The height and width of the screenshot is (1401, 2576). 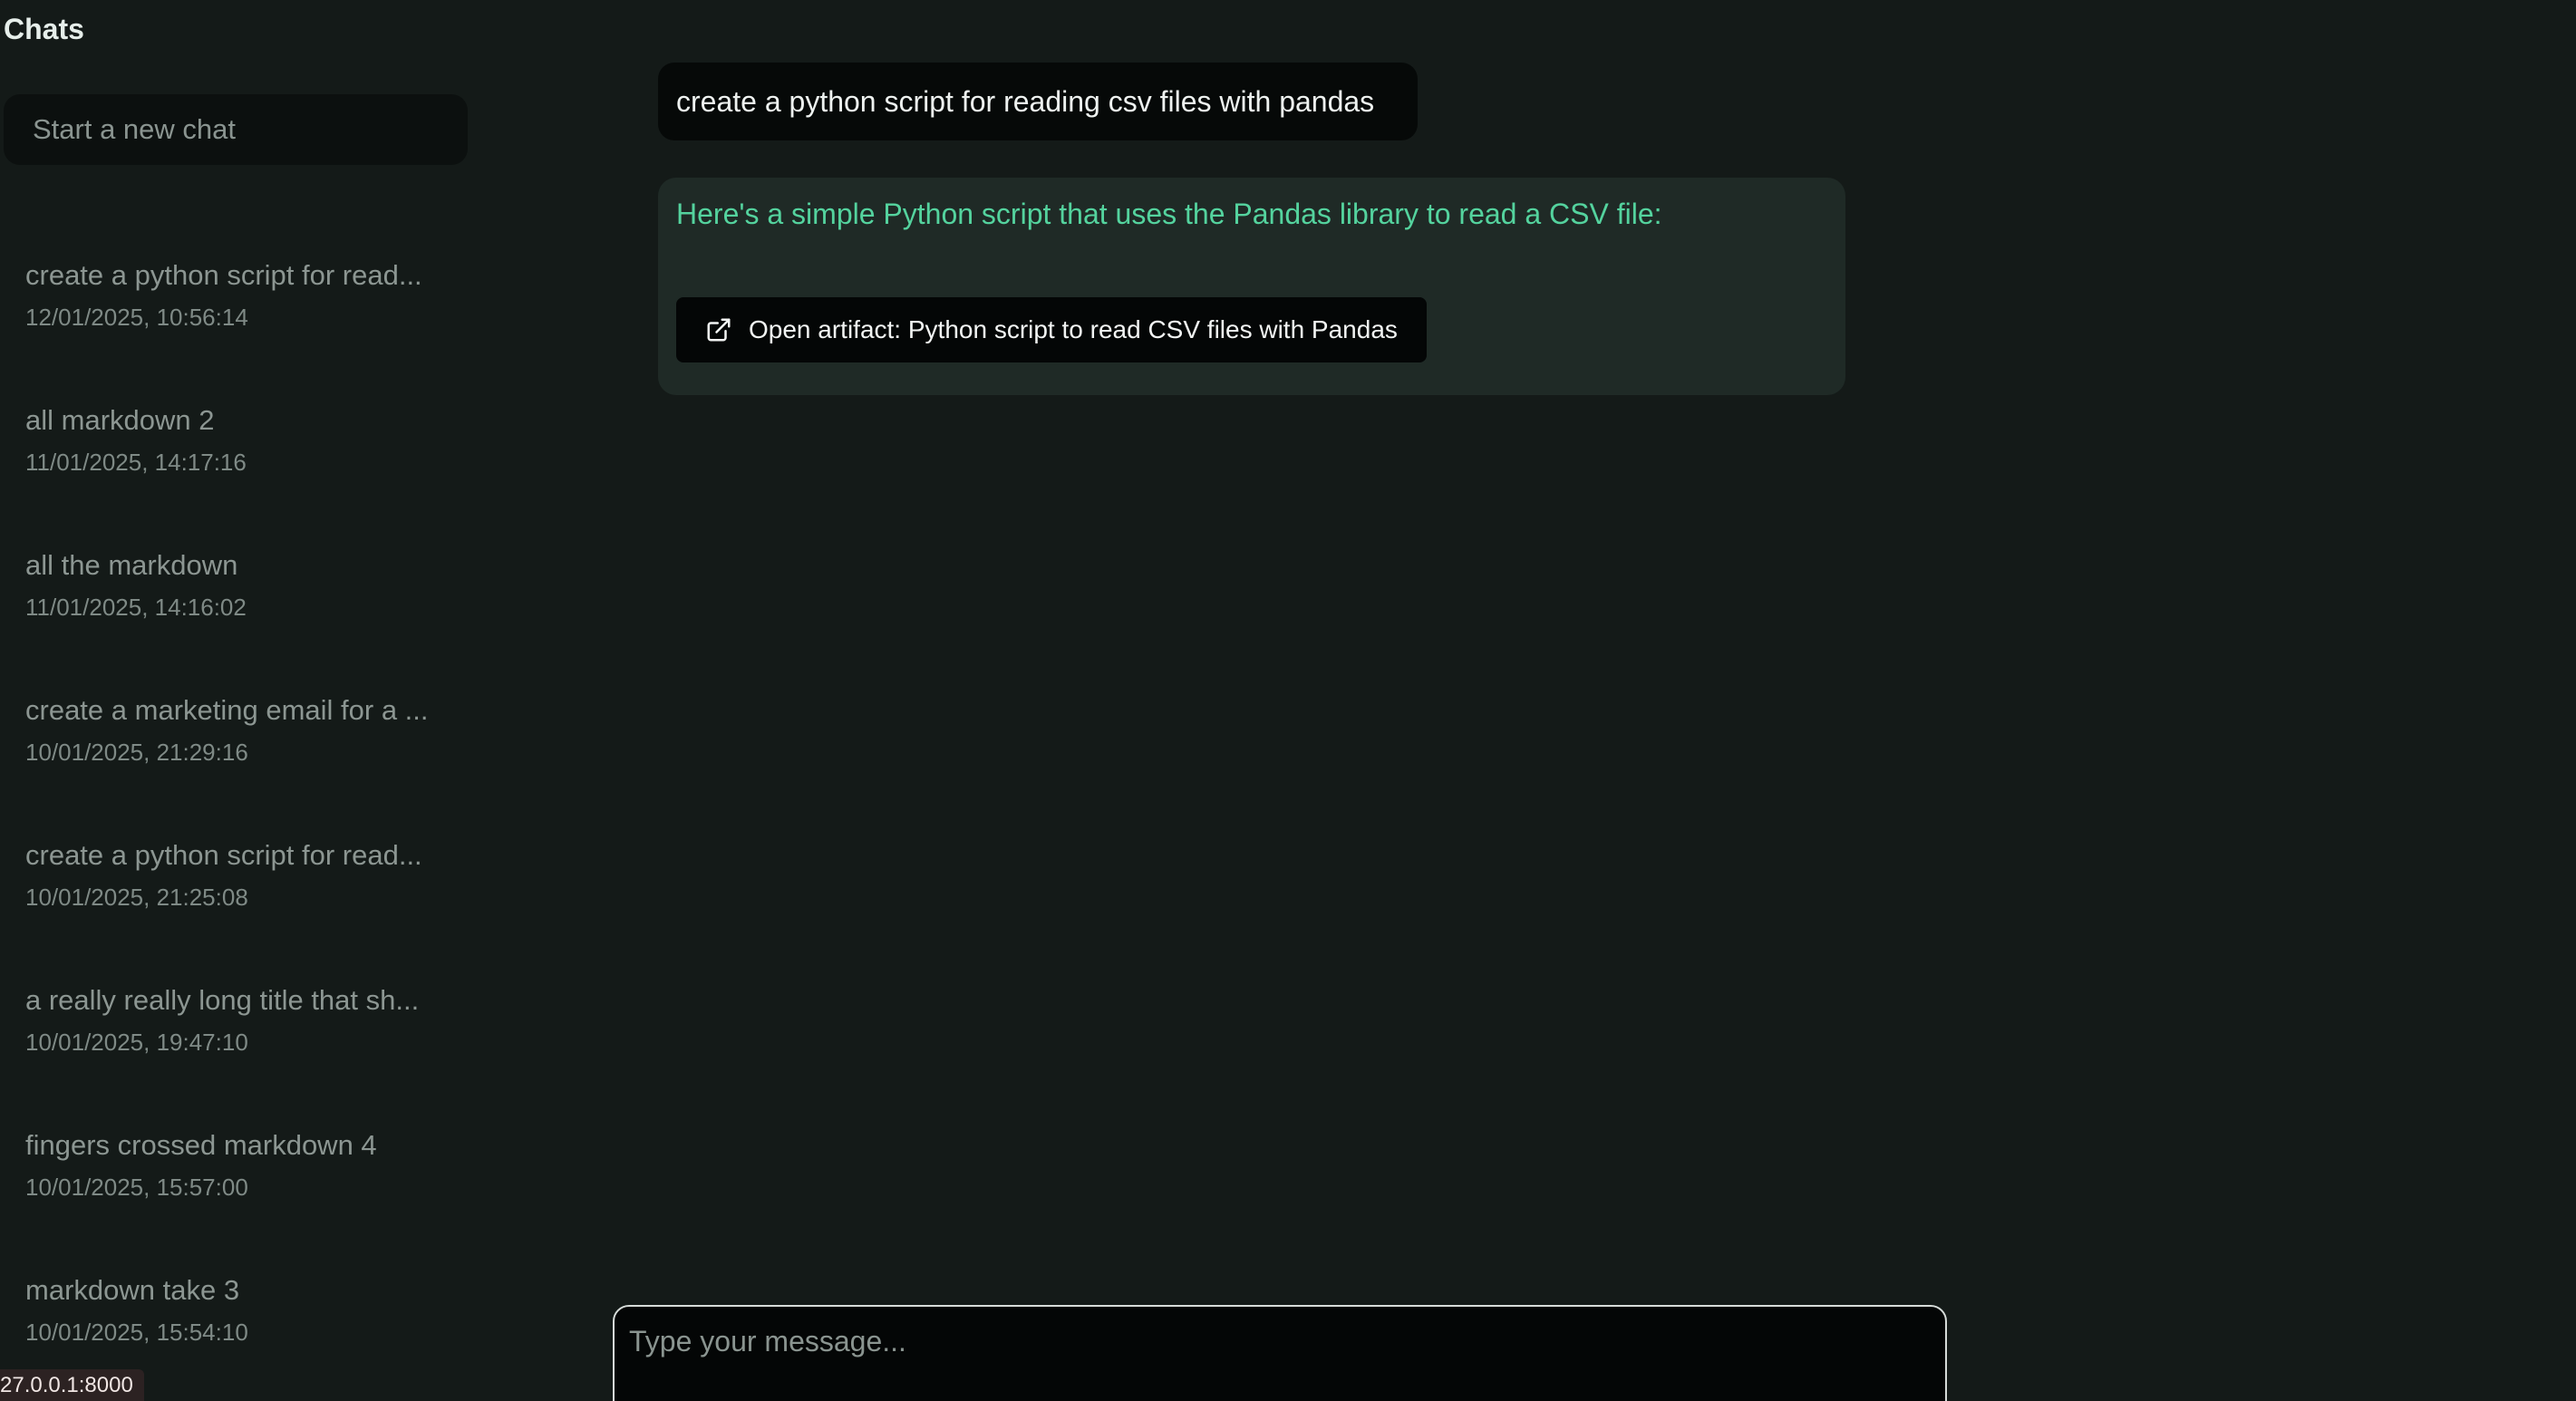 What do you see at coordinates (201, 1145) in the screenshot?
I see `chat-item-title: fingers crossed markdown 4` at bounding box center [201, 1145].